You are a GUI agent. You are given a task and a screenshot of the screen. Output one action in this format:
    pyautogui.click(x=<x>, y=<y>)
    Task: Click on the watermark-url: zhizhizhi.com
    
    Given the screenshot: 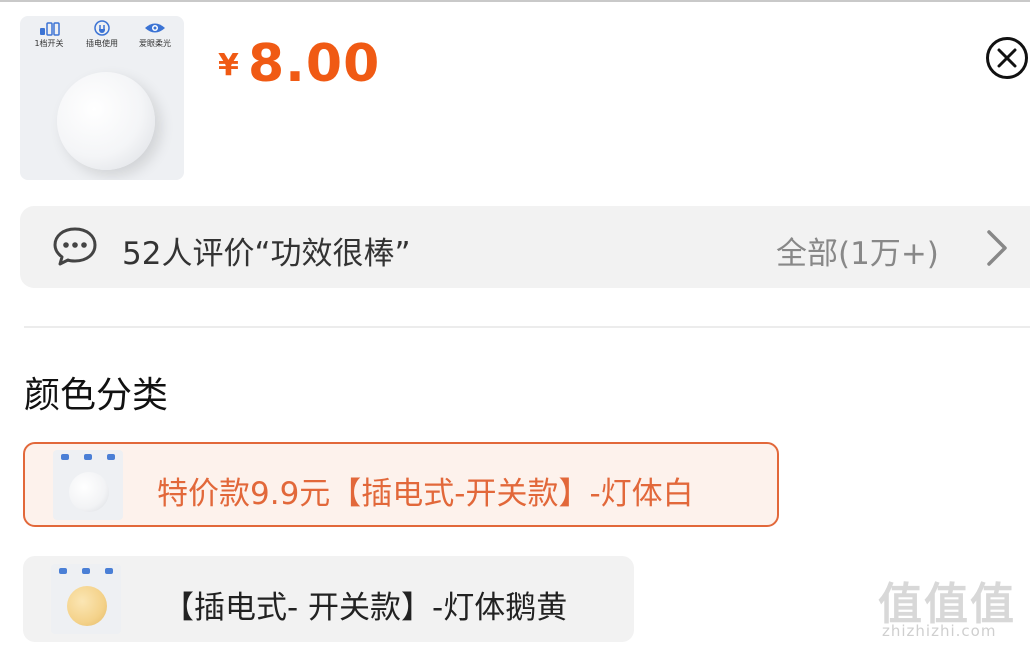 What is the action you would take?
    pyautogui.click(x=939, y=631)
    